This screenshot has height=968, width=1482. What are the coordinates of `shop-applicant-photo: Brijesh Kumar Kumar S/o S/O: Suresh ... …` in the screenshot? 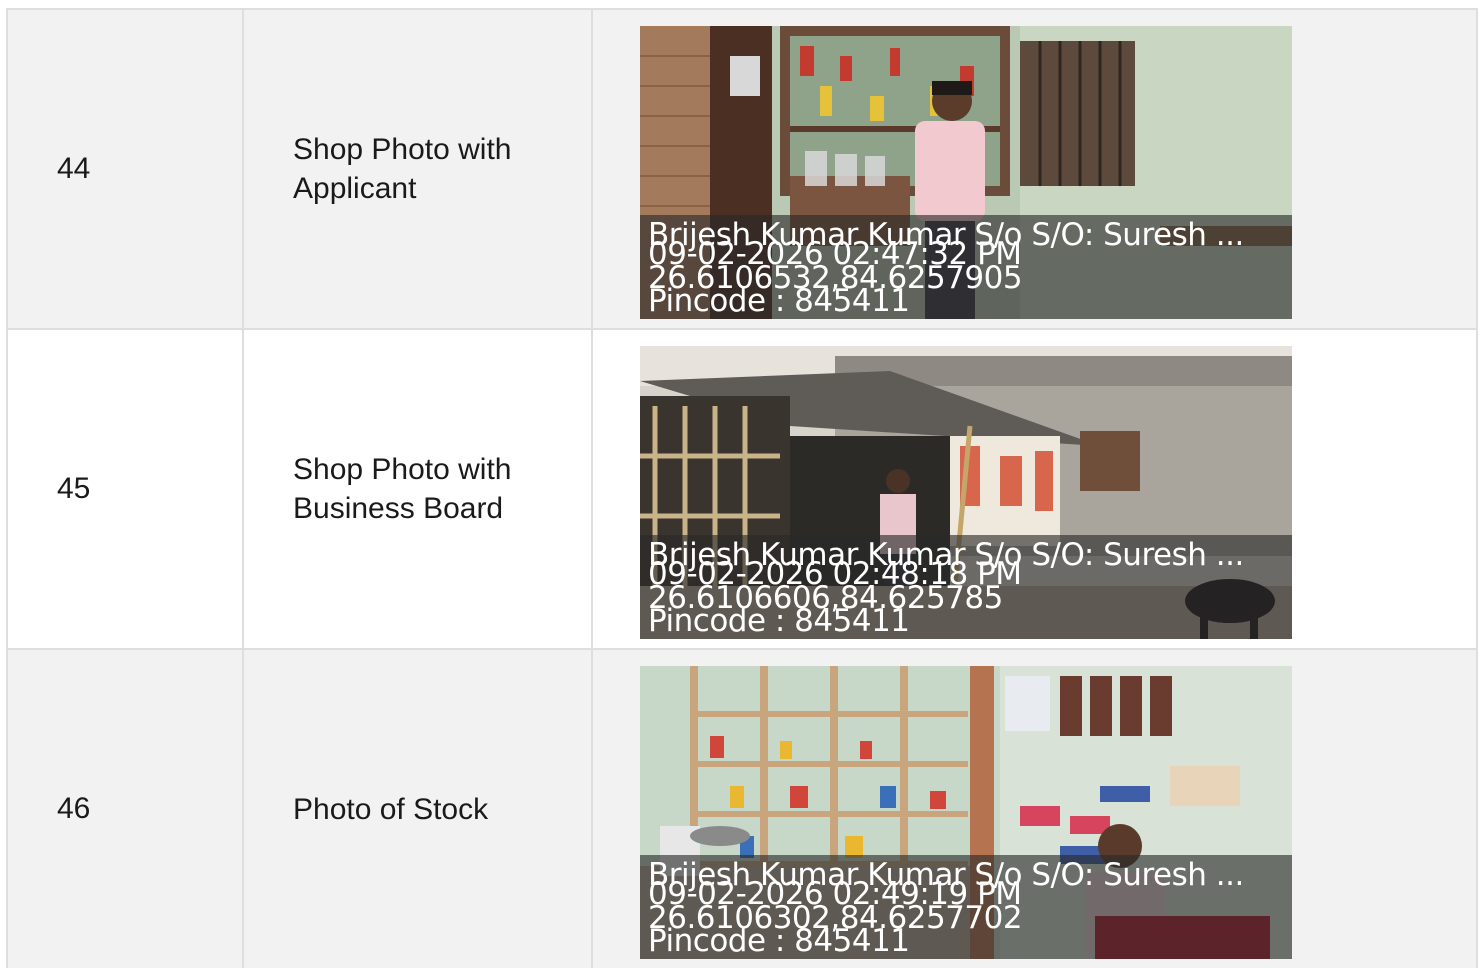 It's located at (966, 172).